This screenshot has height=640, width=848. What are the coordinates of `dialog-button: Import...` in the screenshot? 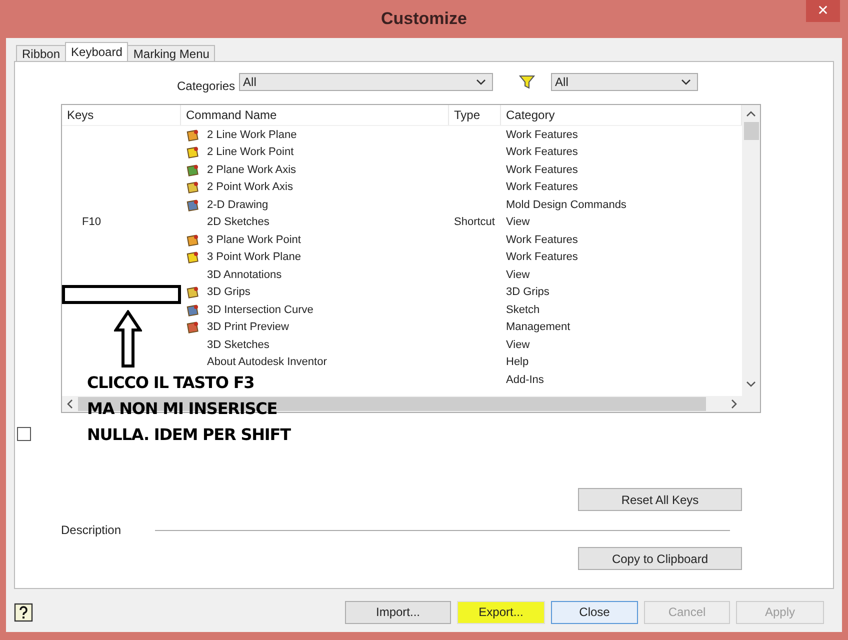 It's located at (398, 612).